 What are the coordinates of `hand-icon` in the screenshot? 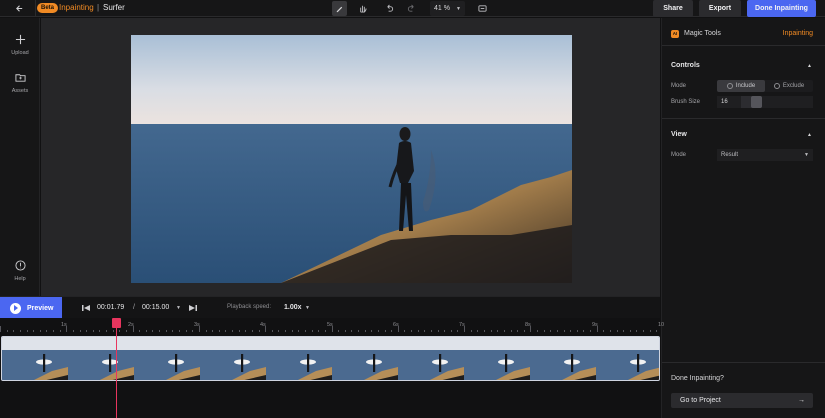 It's located at (363, 9).